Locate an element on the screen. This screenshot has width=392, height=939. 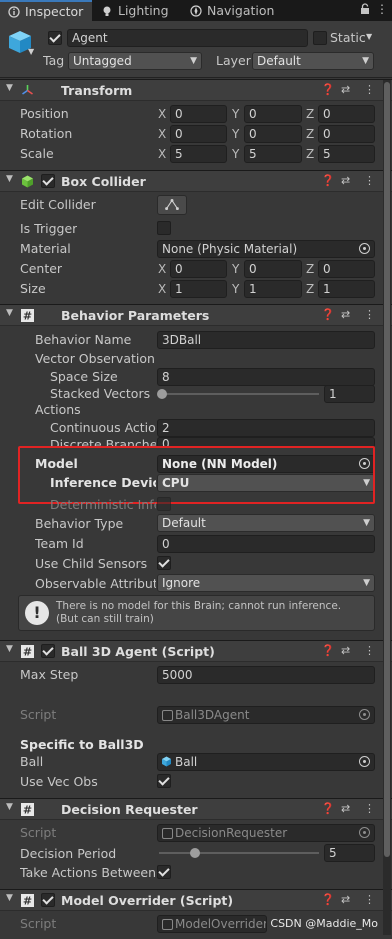
scale-z-field: 5 is located at coordinates (346, 154).